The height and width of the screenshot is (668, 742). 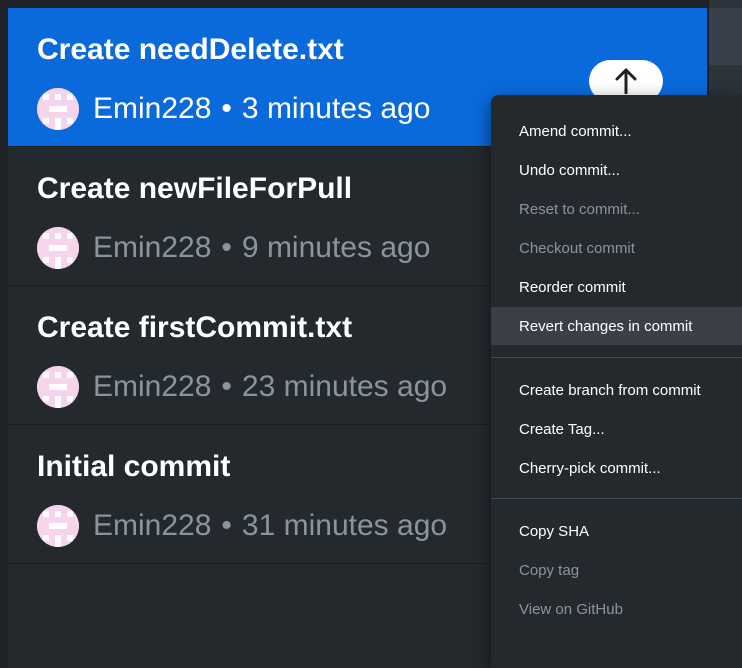 I want to click on window-top-edge, so click(x=371, y=4).